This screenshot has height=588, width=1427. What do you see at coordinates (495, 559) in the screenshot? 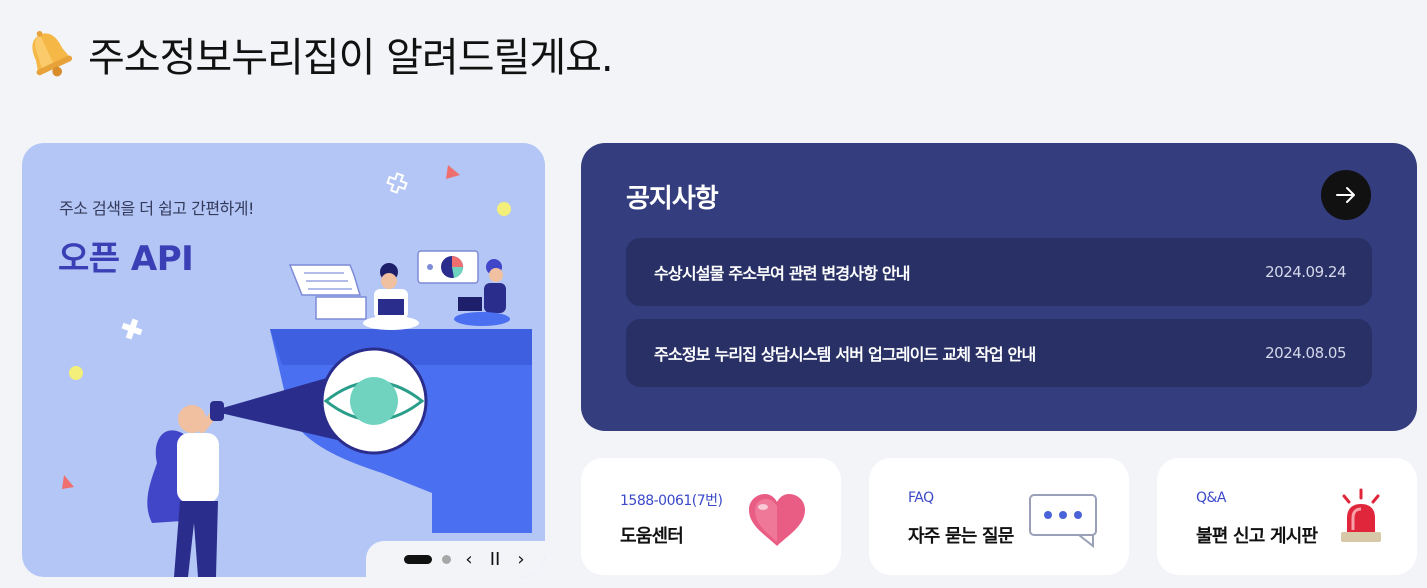
I see `pause-button: II` at bounding box center [495, 559].